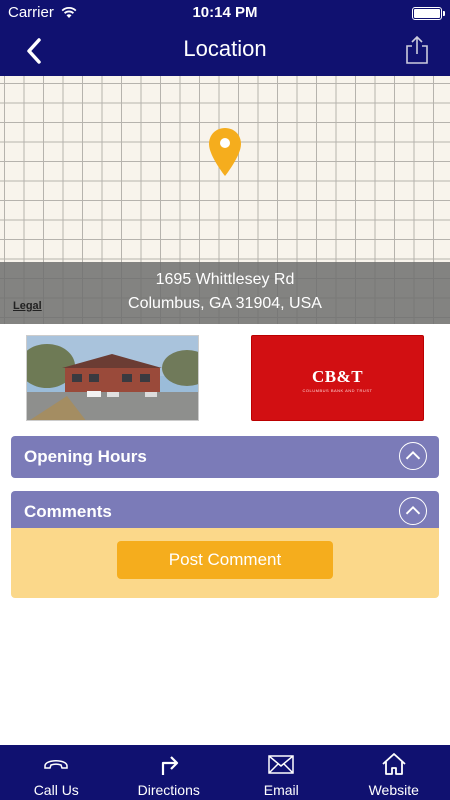 The height and width of the screenshot is (800, 450). I want to click on tab-website: Website, so click(394, 772).